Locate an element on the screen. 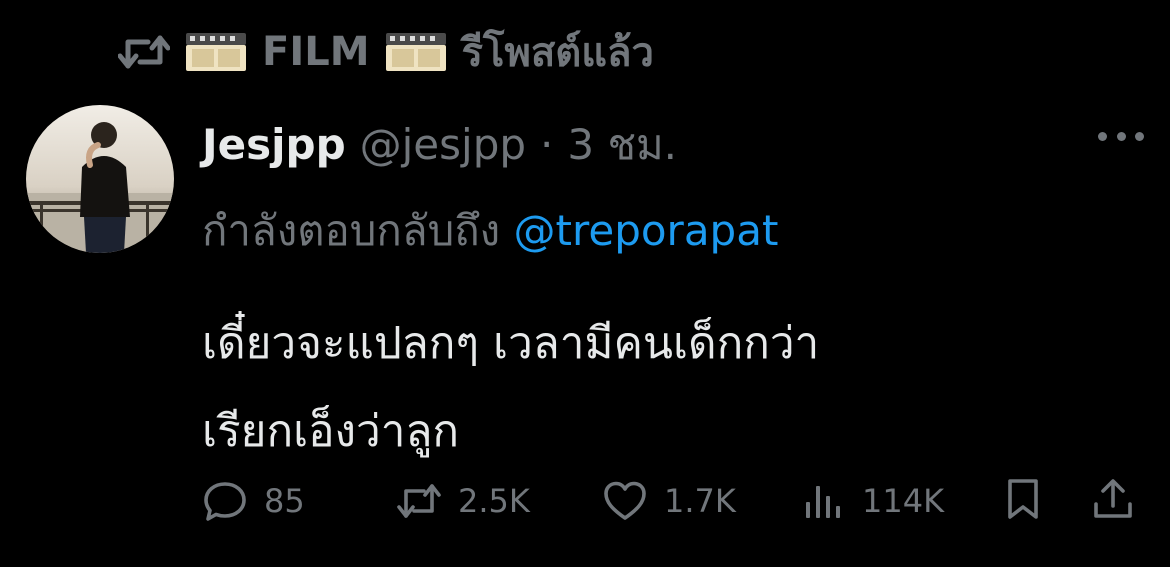 Image resolution: width=1170 pixels, height=567 pixels. reply-prefix: กำลังตอบกลับถึง is located at coordinates (351, 230).